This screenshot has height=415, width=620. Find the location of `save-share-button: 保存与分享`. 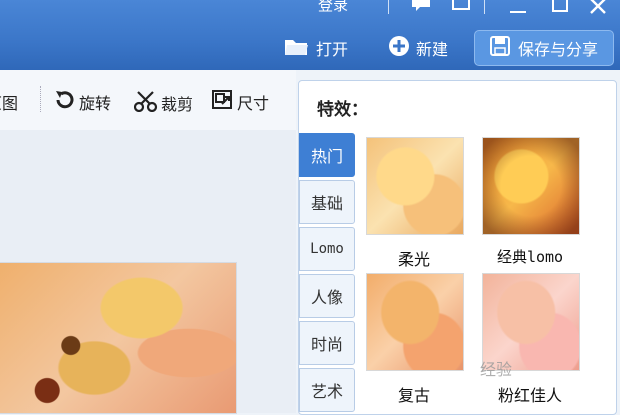

save-share-button: 保存与分享 is located at coordinates (544, 48).